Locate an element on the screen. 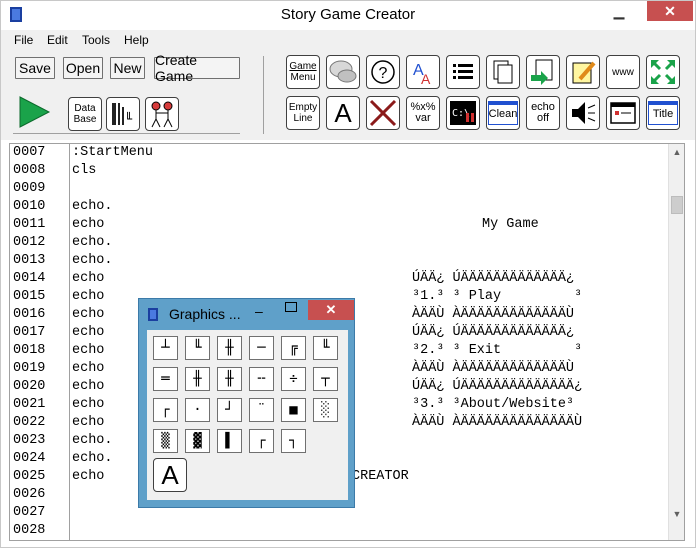  graphics-window-icon is located at coordinates (153, 314).